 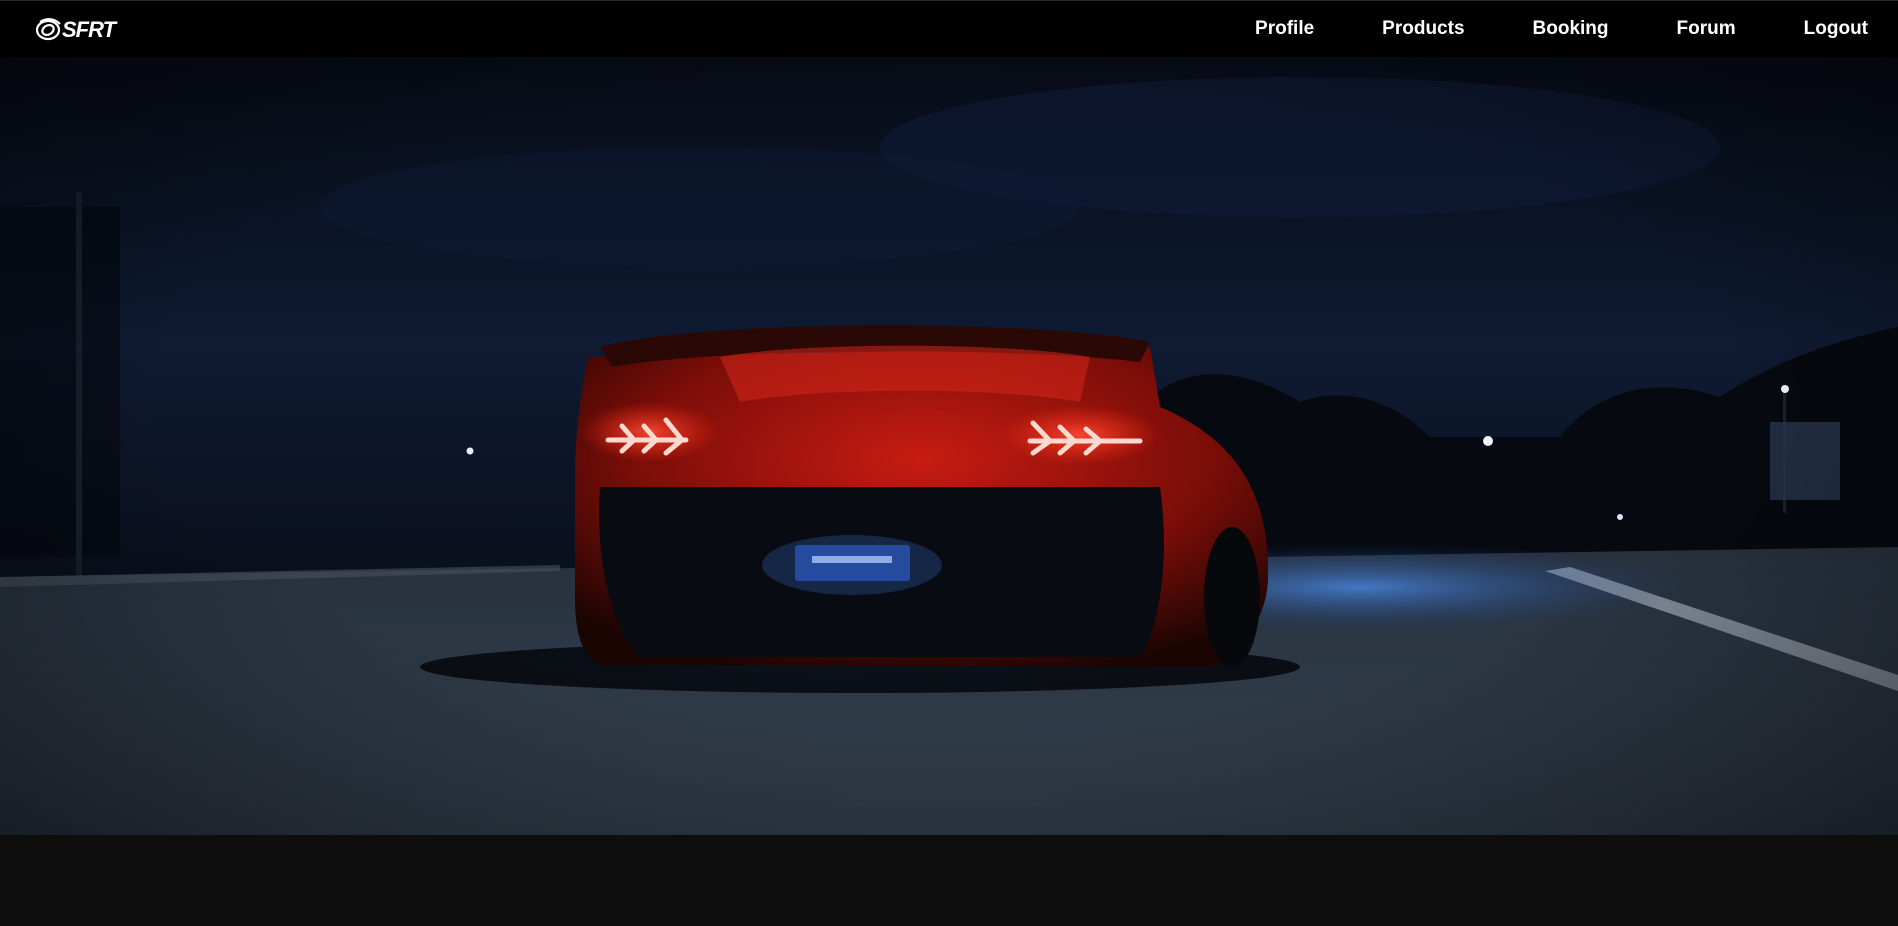 What do you see at coordinates (1527, 29) in the screenshot?
I see `main-nav: Profile Products Booking Forum Logout` at bounding box center [1527, 29].